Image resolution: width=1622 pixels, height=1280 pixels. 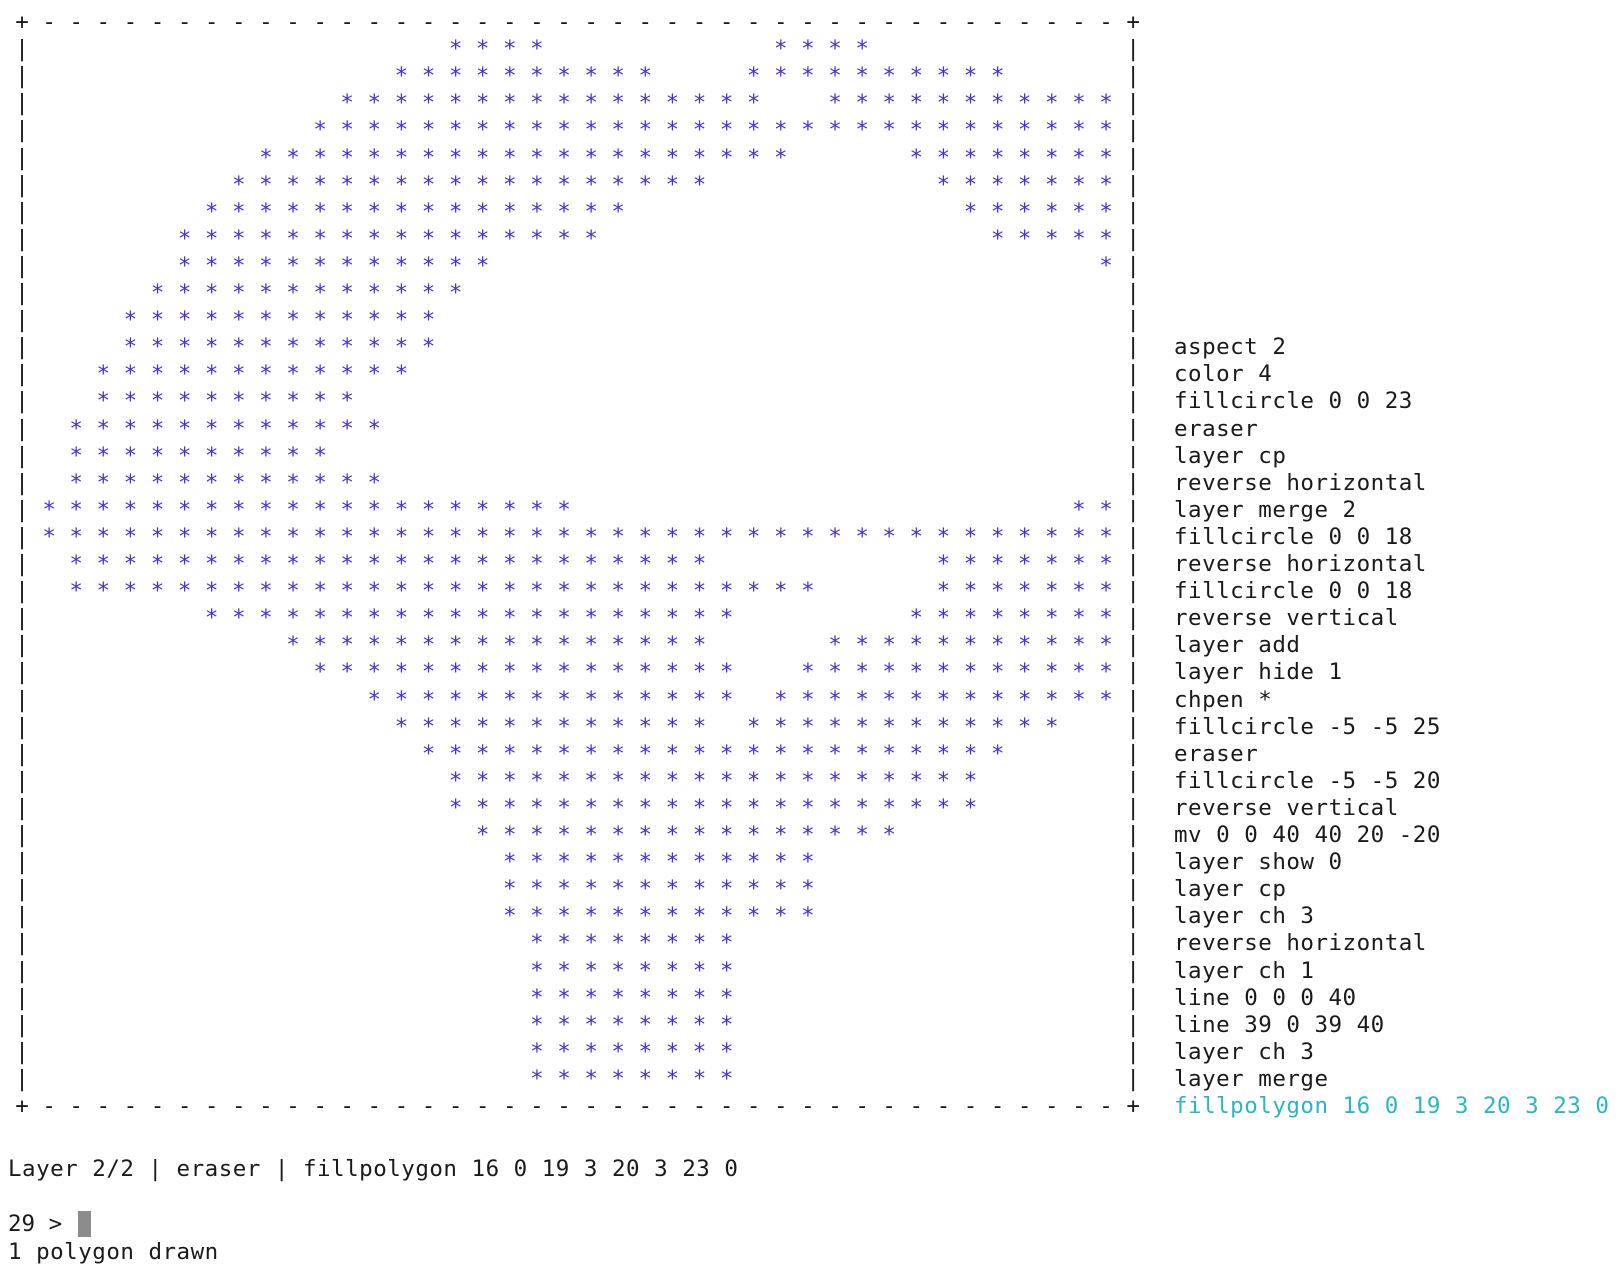 I want to click on history-item: eraser, so click(x=1216, y=753).